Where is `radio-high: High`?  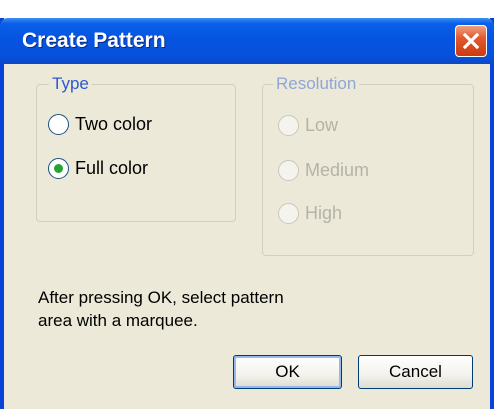 radio-high: High is located at coordinates (310, 213).